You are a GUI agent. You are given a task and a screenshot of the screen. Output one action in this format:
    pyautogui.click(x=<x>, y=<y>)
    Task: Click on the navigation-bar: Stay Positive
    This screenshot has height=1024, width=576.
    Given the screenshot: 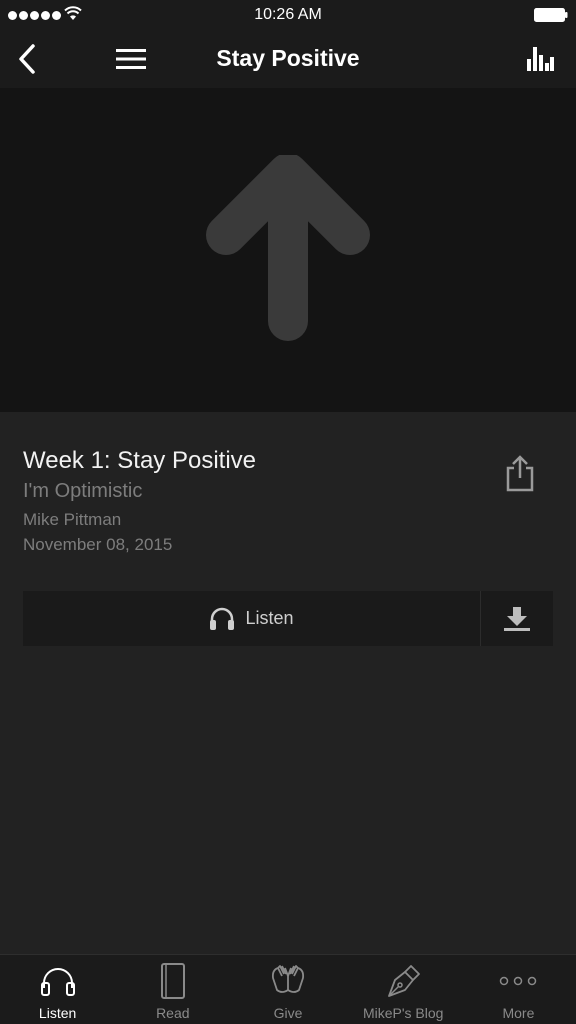 What is the action you would take?
    pyautogui.click(x=288, y=59)
    